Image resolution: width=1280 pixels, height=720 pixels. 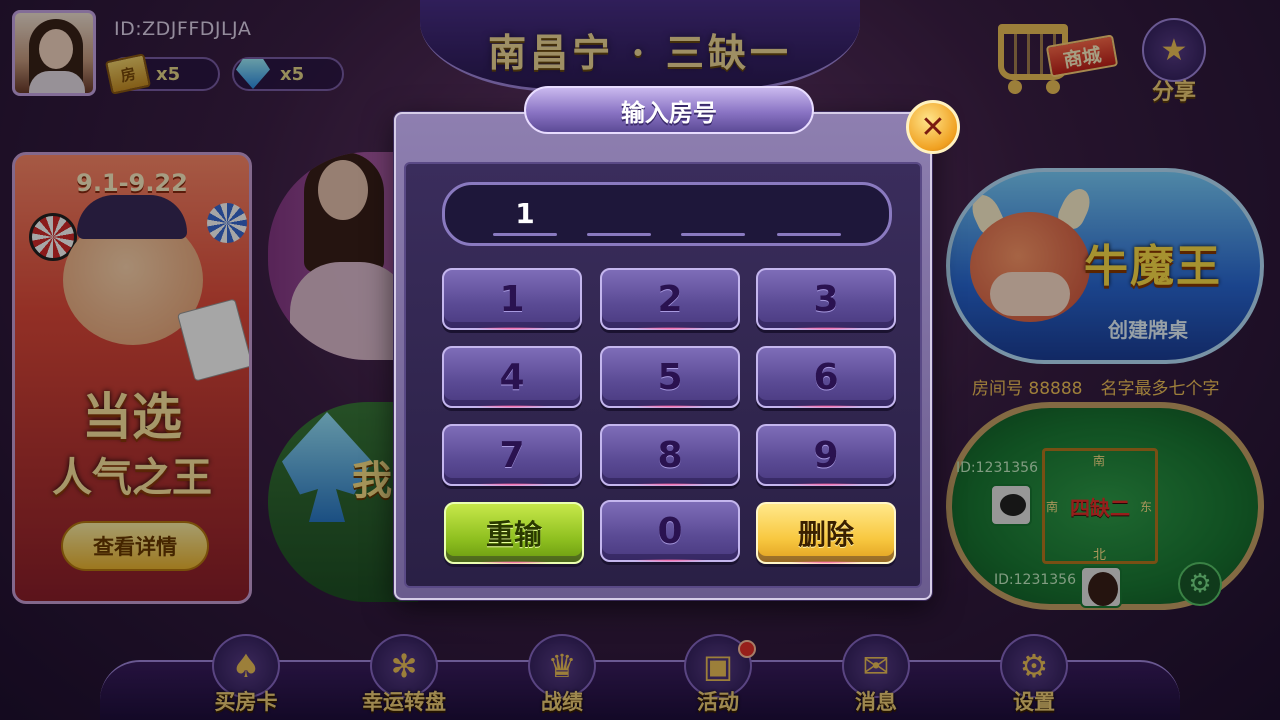 I want to click on dialog-title: 输入房号, so click(x=669, y=110).